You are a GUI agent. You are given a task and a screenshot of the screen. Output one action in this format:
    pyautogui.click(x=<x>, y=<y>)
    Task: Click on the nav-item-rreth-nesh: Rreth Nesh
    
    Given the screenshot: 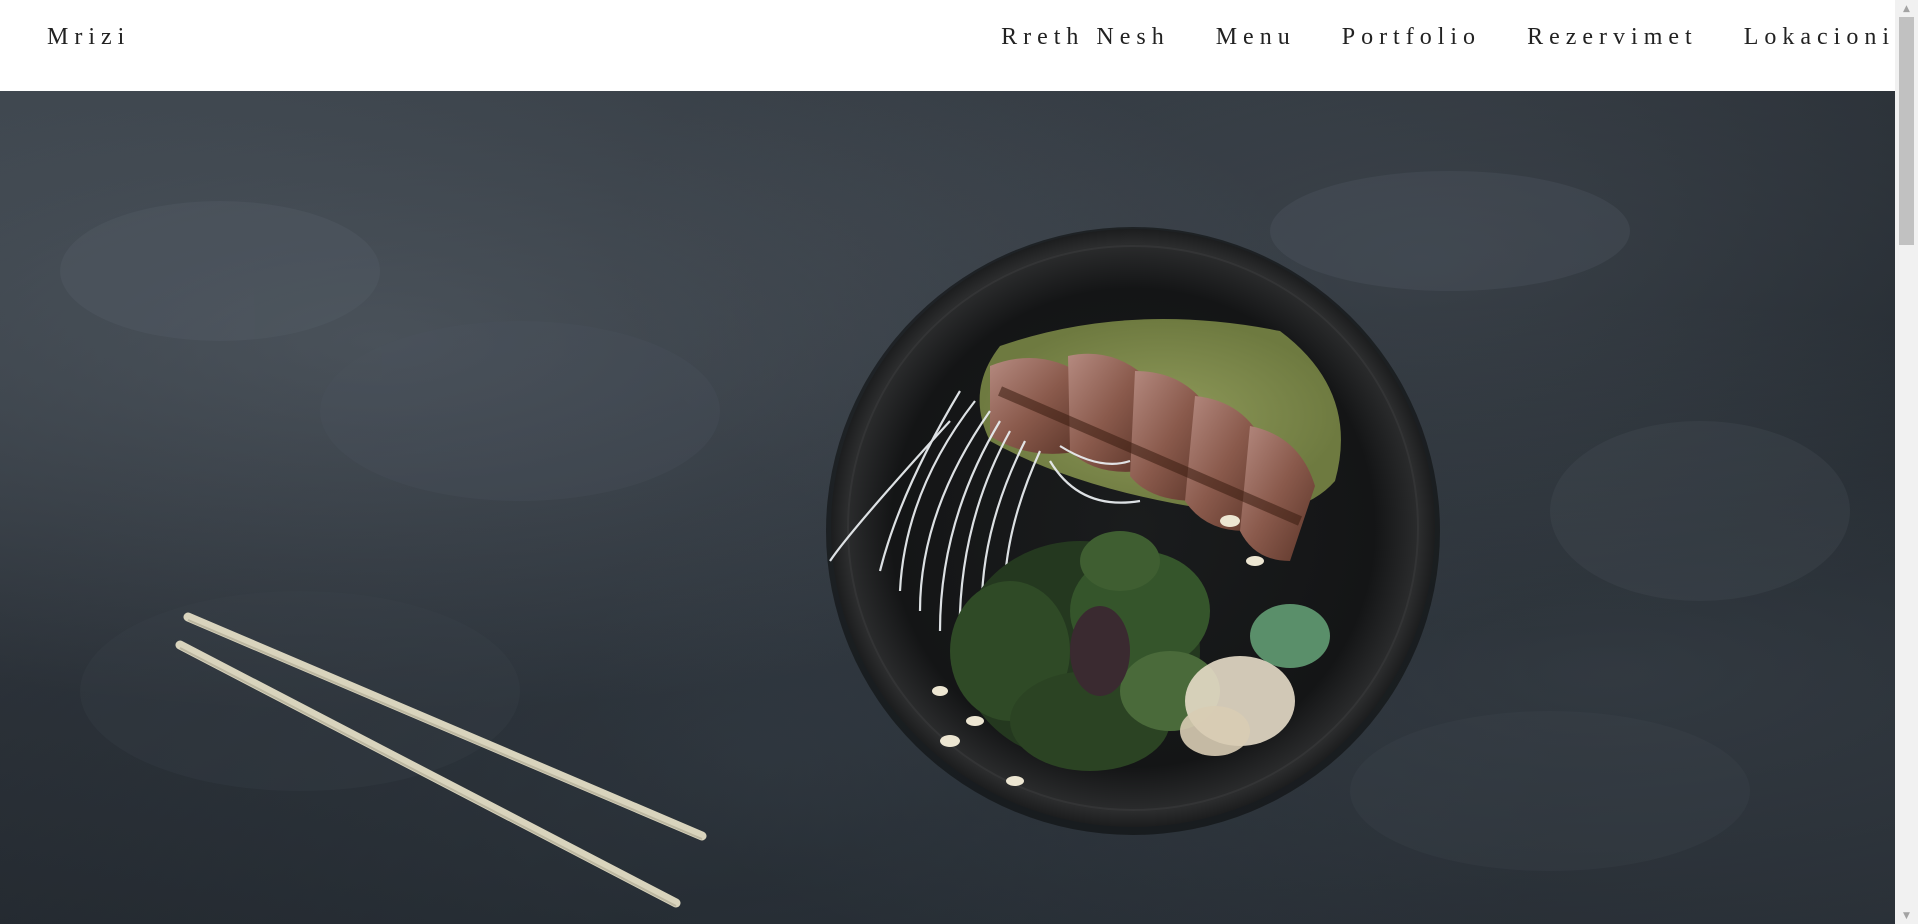 What is the action you would take?
    pyautogui.click(x=1085, y=40)
    